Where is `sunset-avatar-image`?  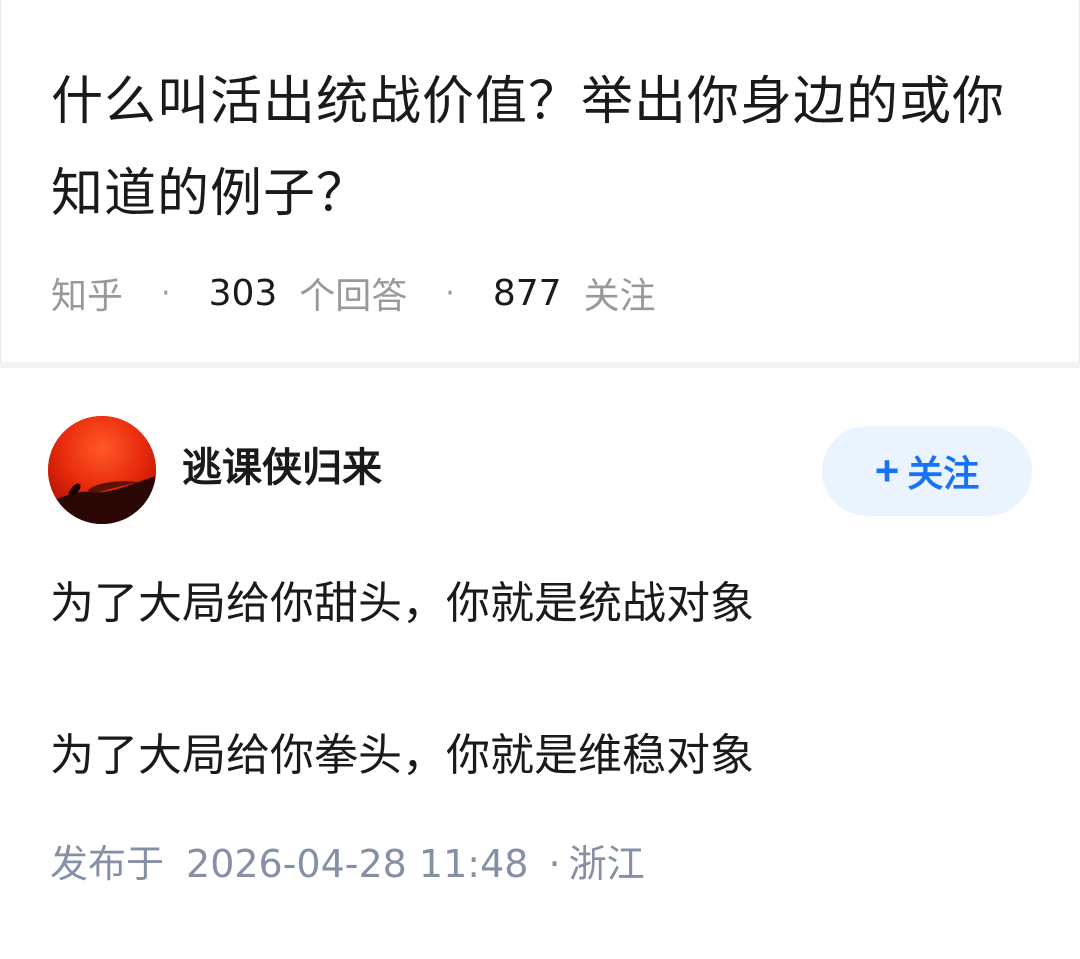 sunset-avatar-image is located at coordinates (102, 470).